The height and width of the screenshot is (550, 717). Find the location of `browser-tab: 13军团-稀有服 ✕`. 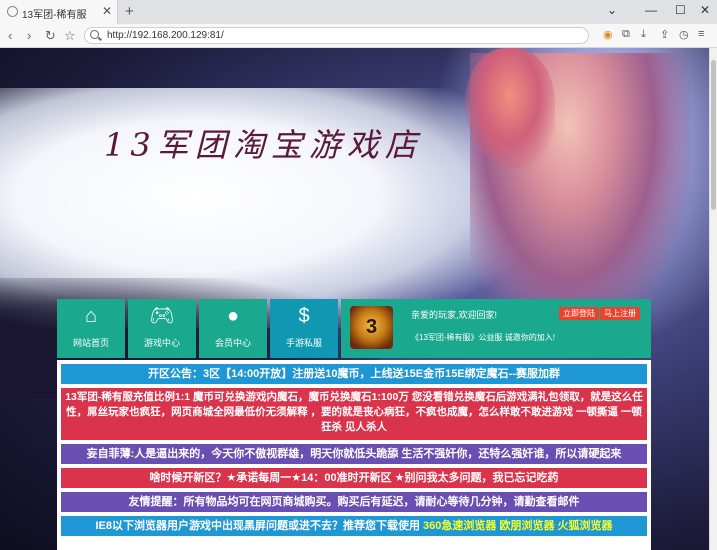

browser-tab: 13军团-稀有服 ✕ is located at coordinates (59, 12).